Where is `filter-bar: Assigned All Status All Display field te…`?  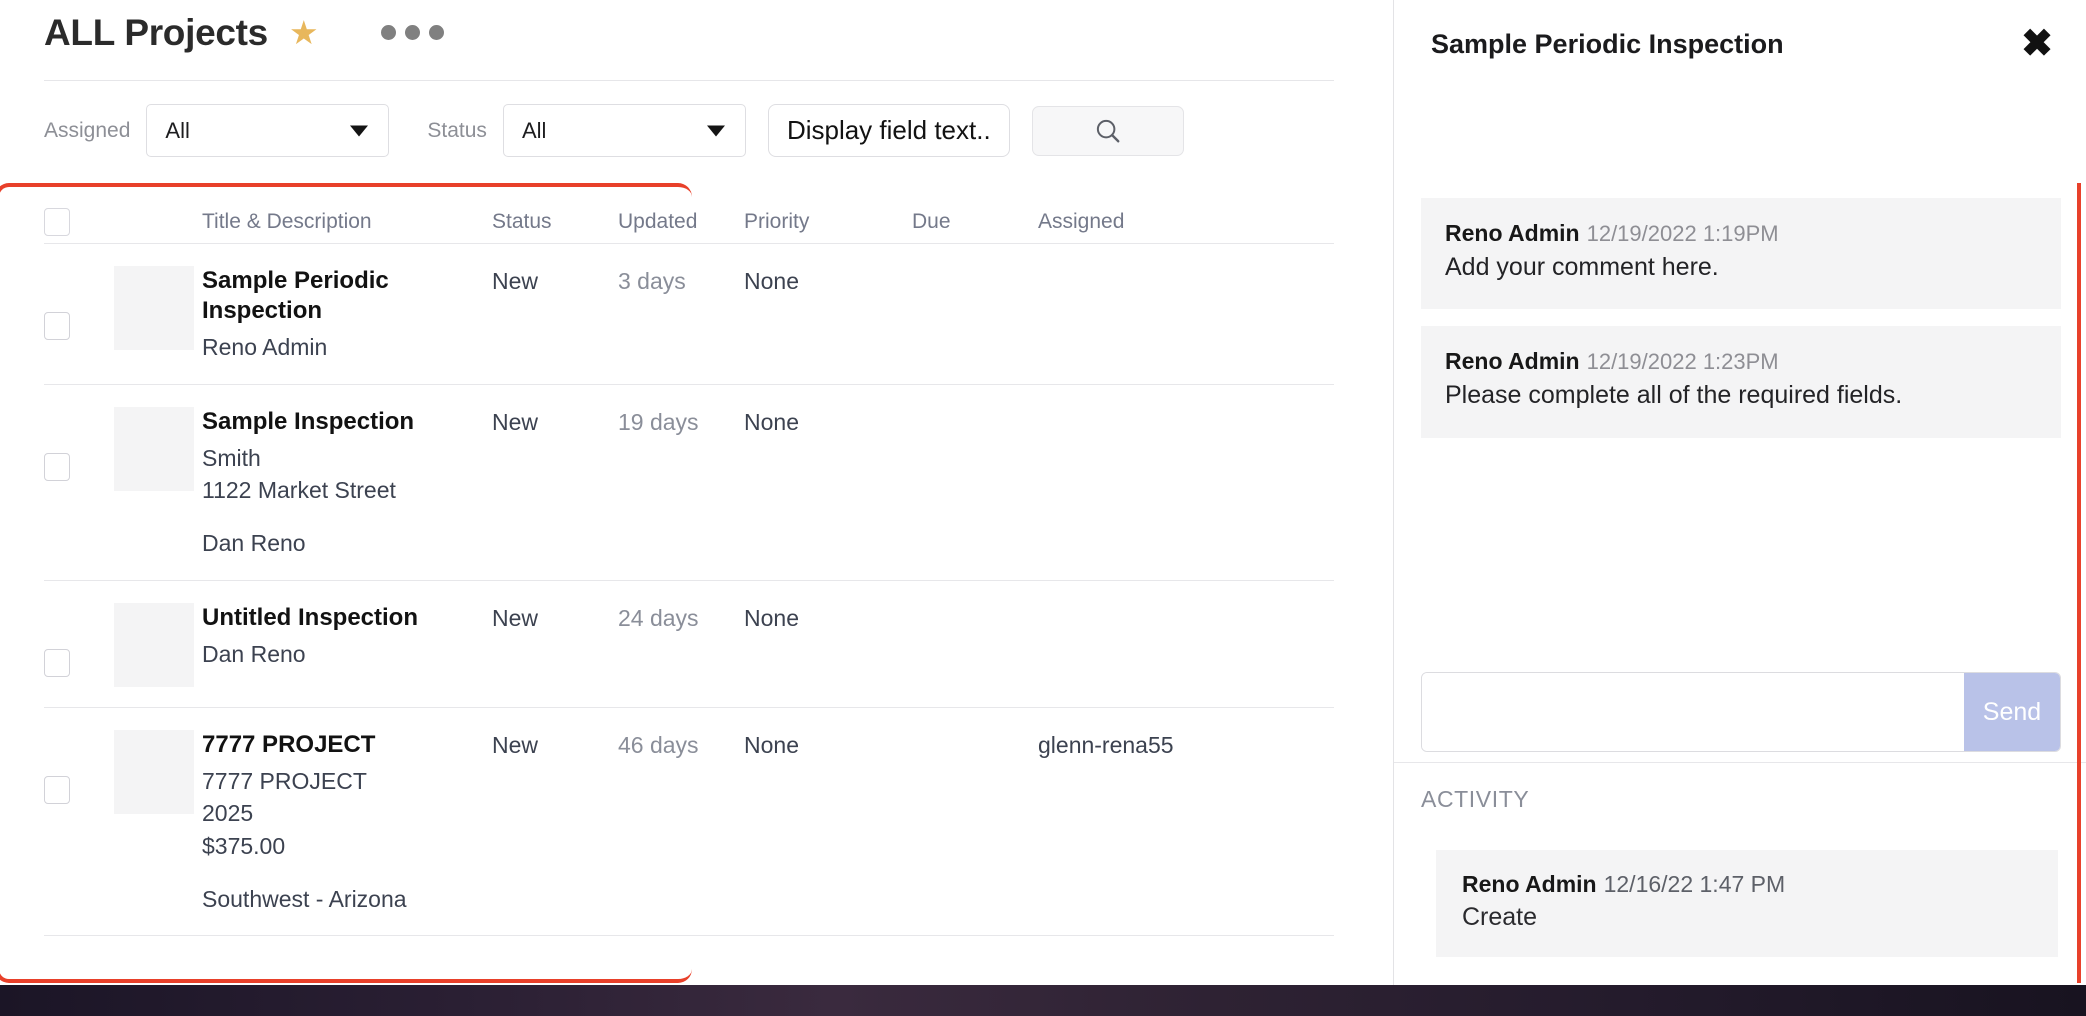
filter-bar: Assigned All Status All Display field te… is located at coordinates (614, 130).